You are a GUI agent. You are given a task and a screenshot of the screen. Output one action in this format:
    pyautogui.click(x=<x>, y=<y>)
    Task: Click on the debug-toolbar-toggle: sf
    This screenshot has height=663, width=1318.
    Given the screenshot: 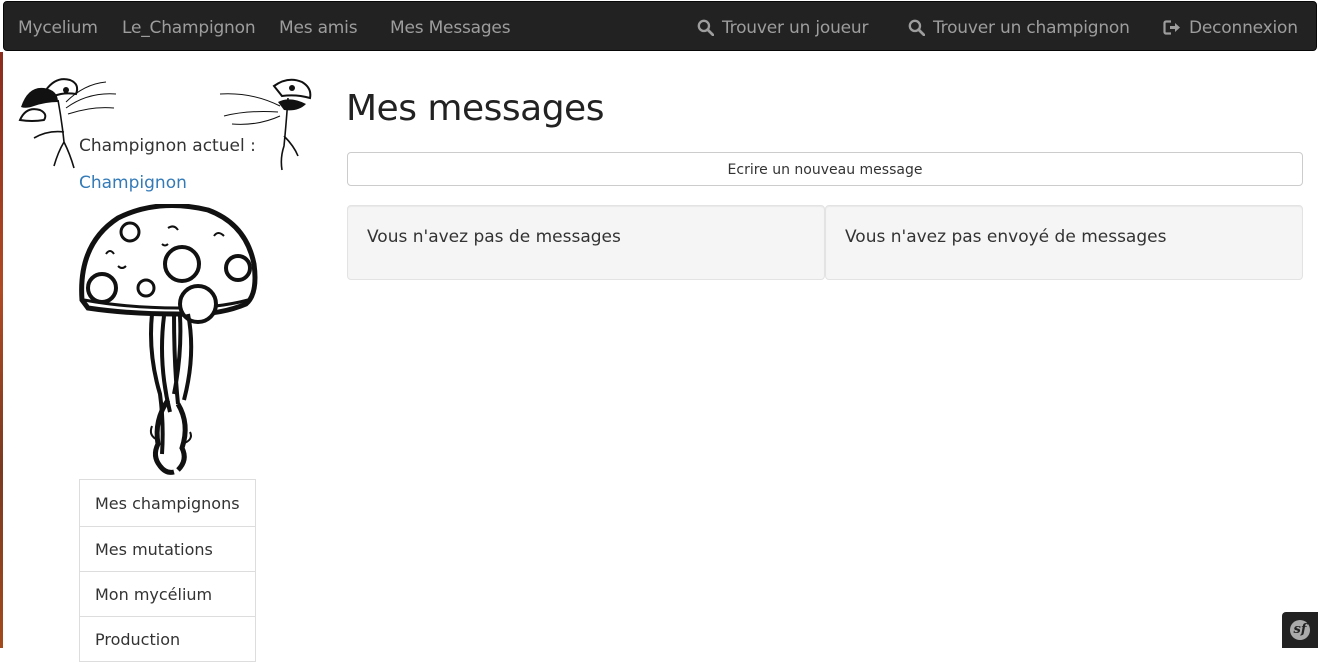 What is the action you would take?
    pyautogui.click(x=1300, y=630)
    